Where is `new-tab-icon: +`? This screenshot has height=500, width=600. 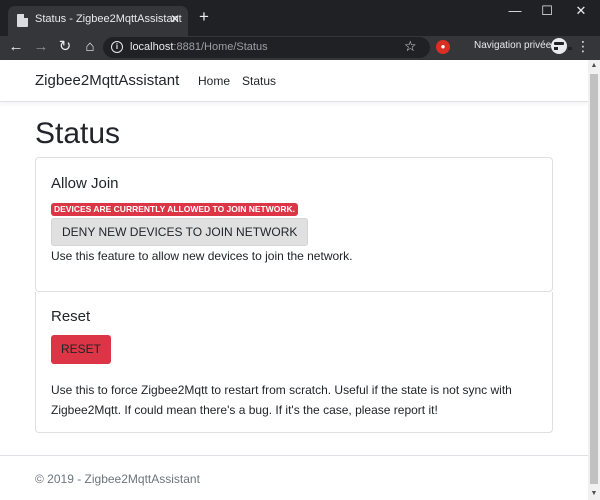 new-tab-icon: + is located at coordinates (204, 17).